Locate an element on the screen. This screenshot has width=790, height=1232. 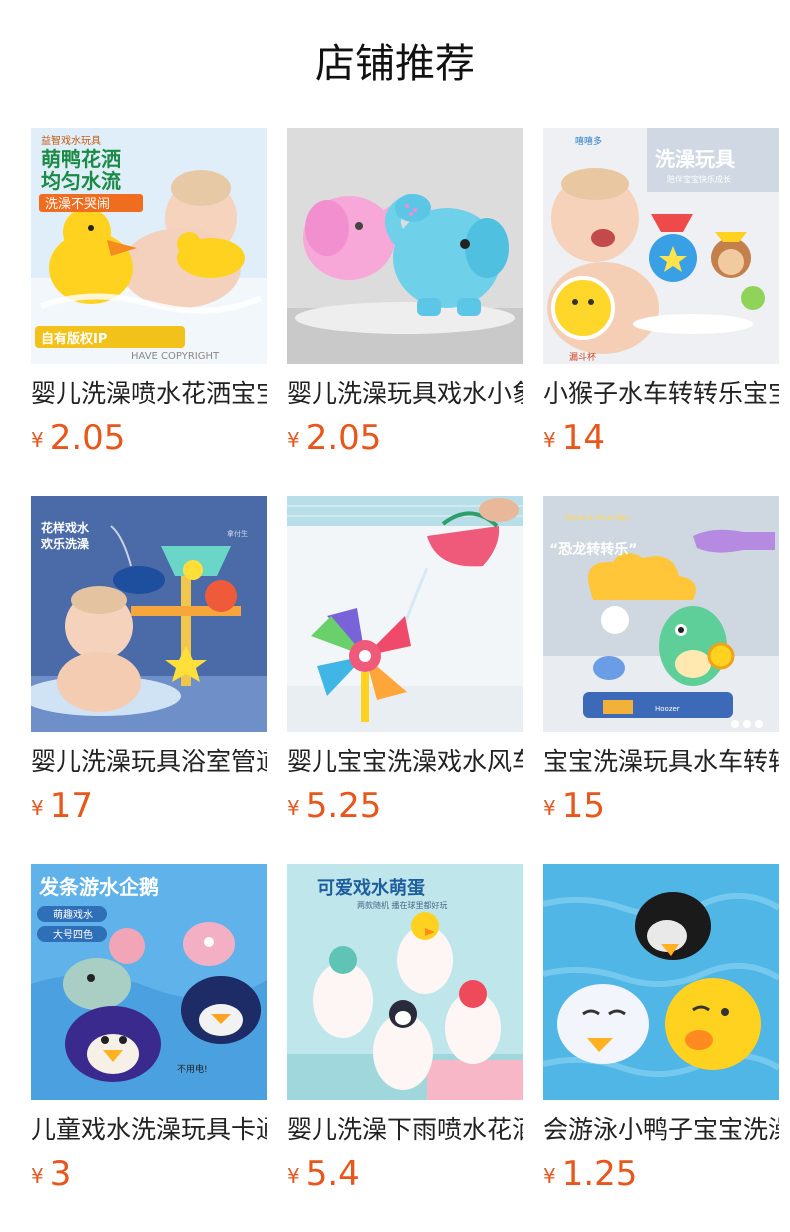
product-name: 婴儿宝宝洗澡戏水风车 is located at coordinates (405, 762).